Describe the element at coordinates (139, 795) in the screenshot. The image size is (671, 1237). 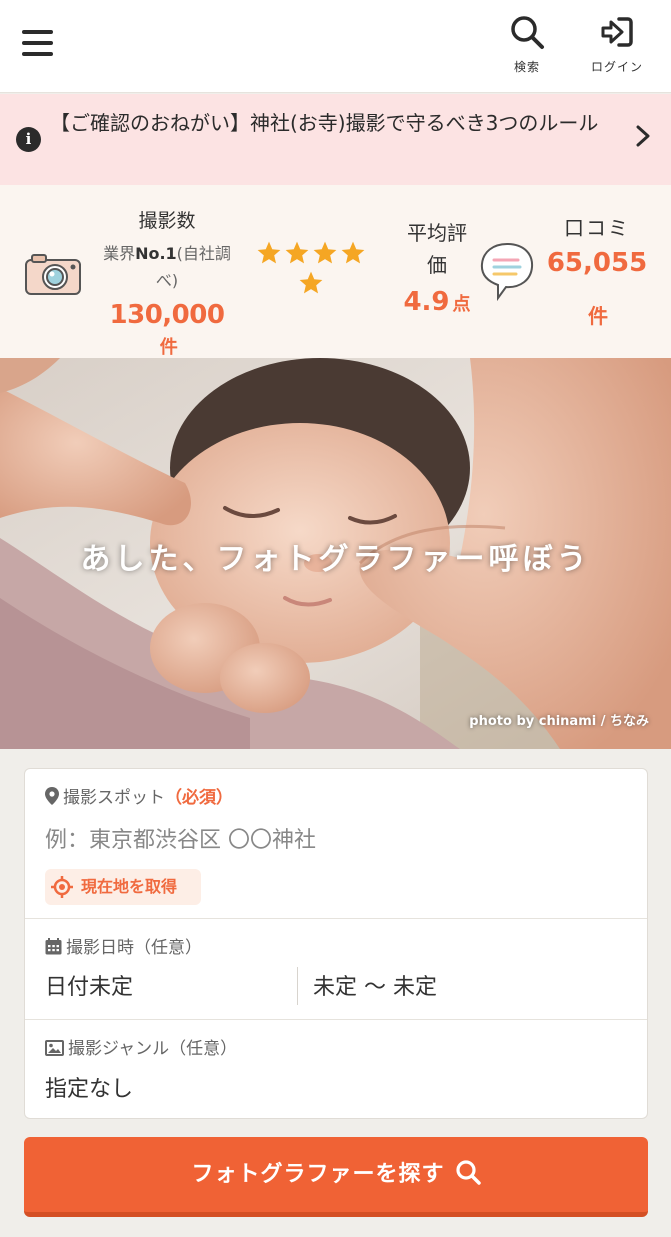
I see `spot-field-label: 撮影スポット（必須）` at that location.